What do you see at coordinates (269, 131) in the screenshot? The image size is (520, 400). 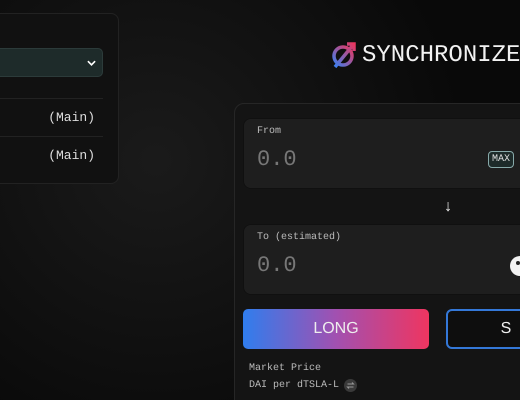 I see `from-label: From` at bounding box center [269, 131].